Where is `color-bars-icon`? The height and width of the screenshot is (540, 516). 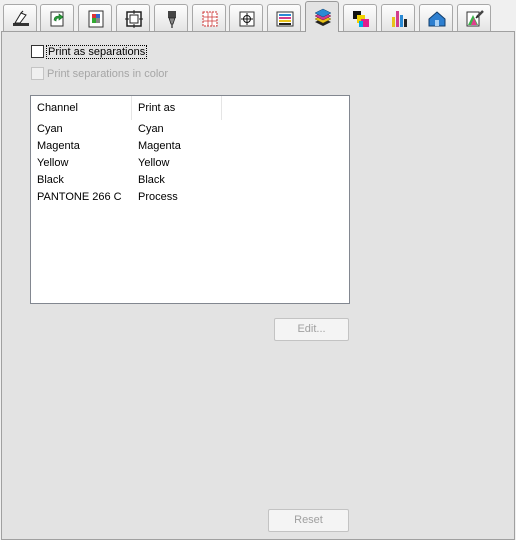 color-bars-icon is located at coordinates (285, 19).